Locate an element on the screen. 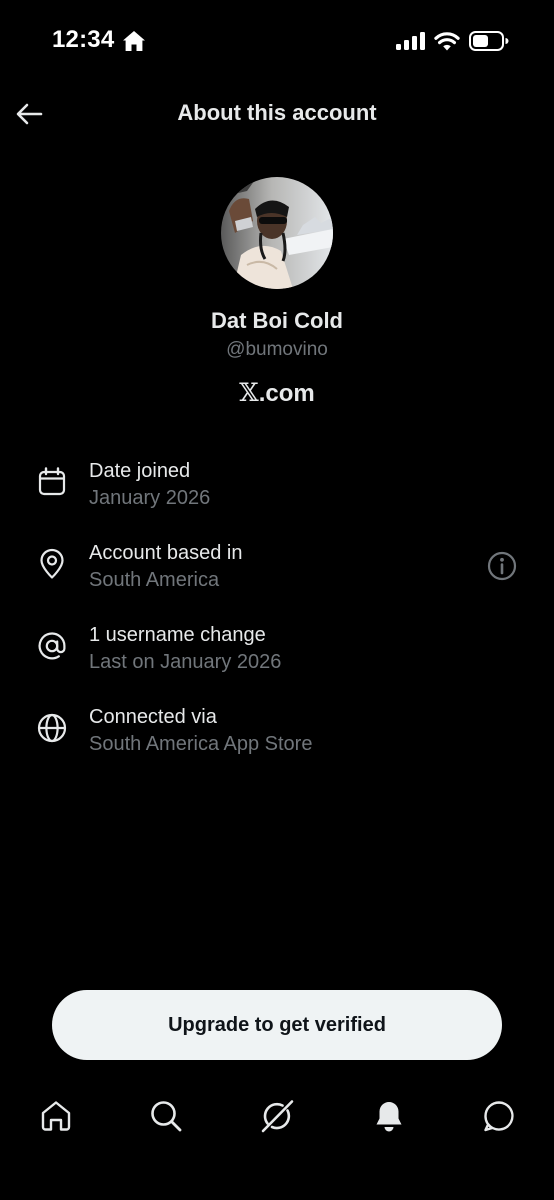  avatar is located at coordinates (277, 233).